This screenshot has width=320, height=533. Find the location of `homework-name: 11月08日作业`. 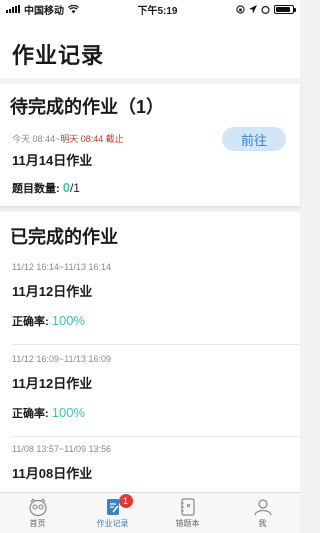

homework-name: 11月08日作业 is located at coordinates (52, 473).